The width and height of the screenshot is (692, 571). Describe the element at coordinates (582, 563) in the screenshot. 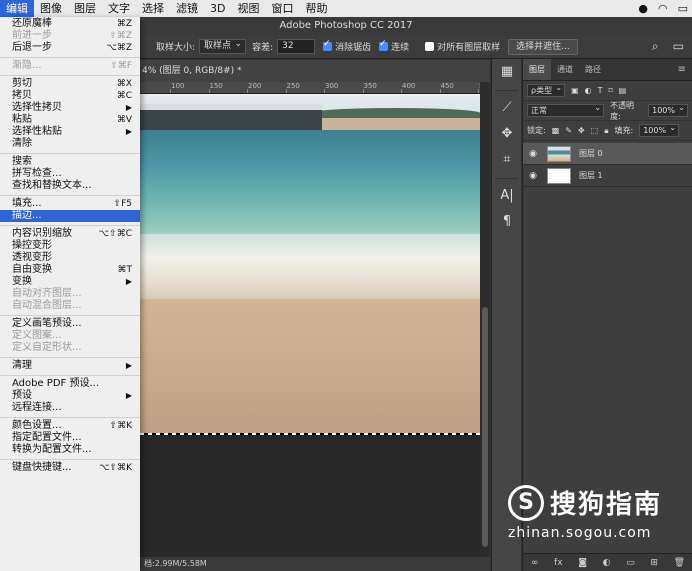

I see `add-mask-icon: ◙` at that location.